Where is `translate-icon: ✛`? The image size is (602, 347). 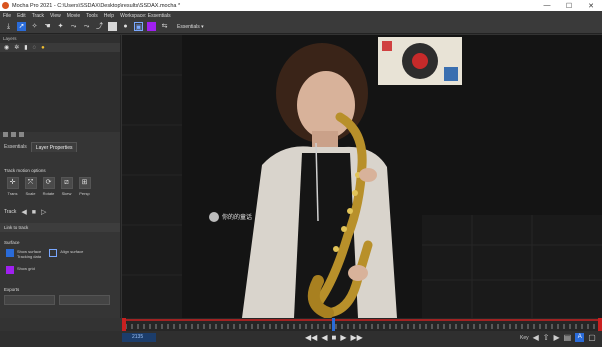 translate-icon: ✛ is located at coordinates (12, 183).